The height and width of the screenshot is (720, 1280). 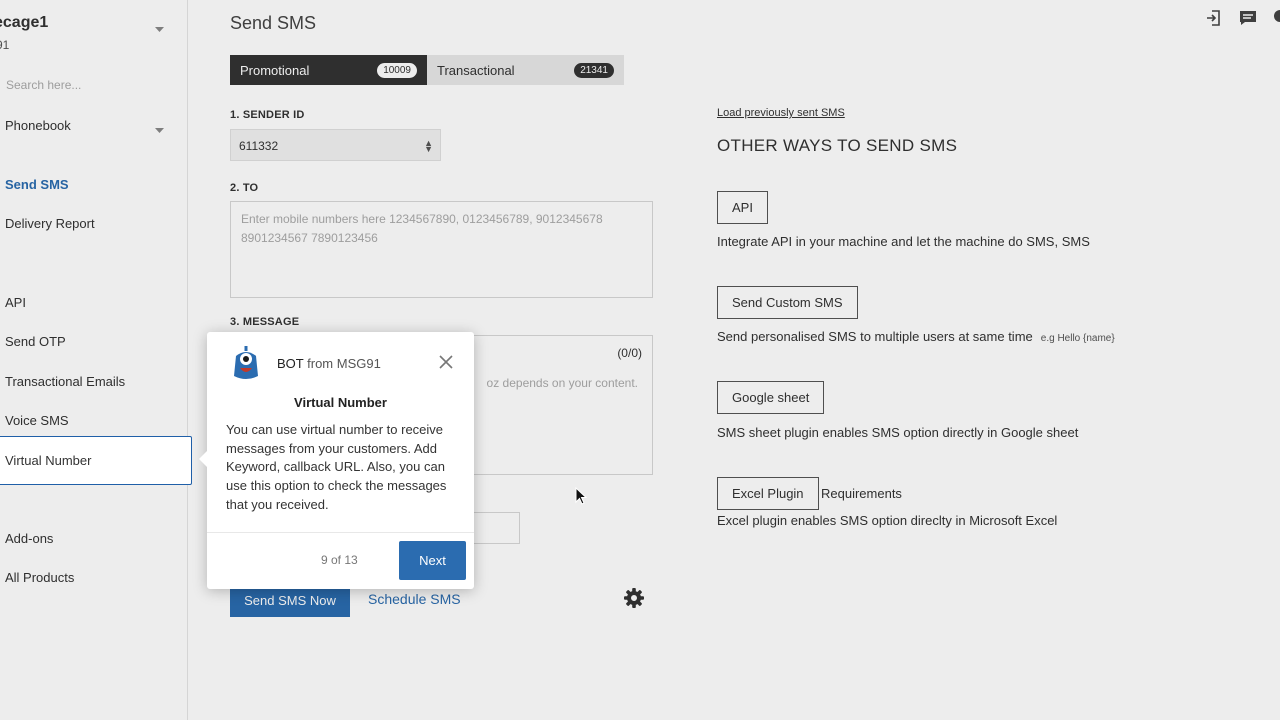 I want to click on popup-sender: BOT from MSG91, so click(x=329, y=363).